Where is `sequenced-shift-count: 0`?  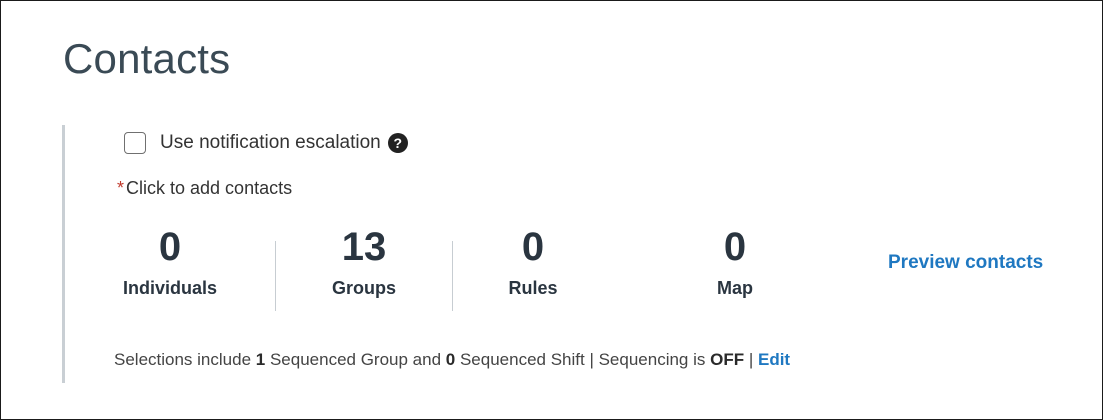
sequenced-shift-count: 0 is located at coordinates (450, 359).